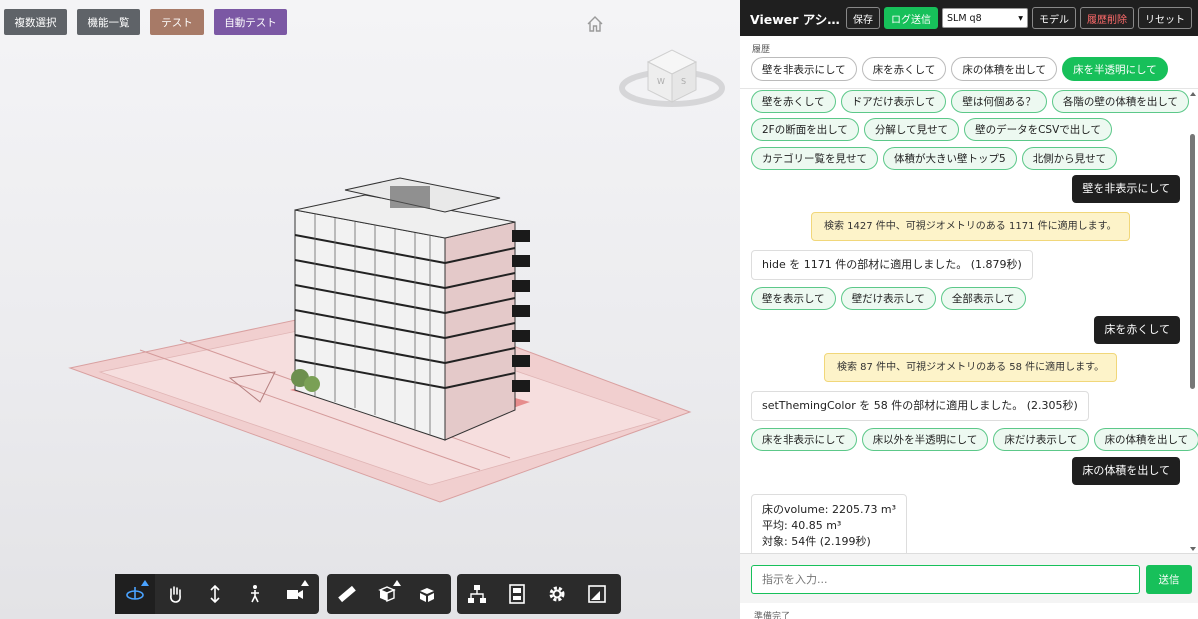  What do you see at coordinates (892, 265) in the screenshot?
I see `assistant-message: hide を 1171 件の部材に適用しました。 (1.879秒)` at bounding box center [892, 265].